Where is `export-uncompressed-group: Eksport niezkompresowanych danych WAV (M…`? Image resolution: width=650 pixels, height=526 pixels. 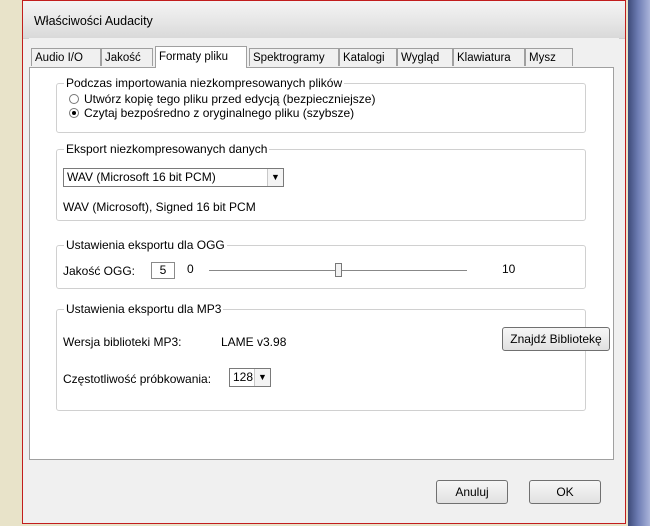 export-uncompressed-group: Eksport niezkompresowanych danych WAV (M… is located at coordinates (321, 181).